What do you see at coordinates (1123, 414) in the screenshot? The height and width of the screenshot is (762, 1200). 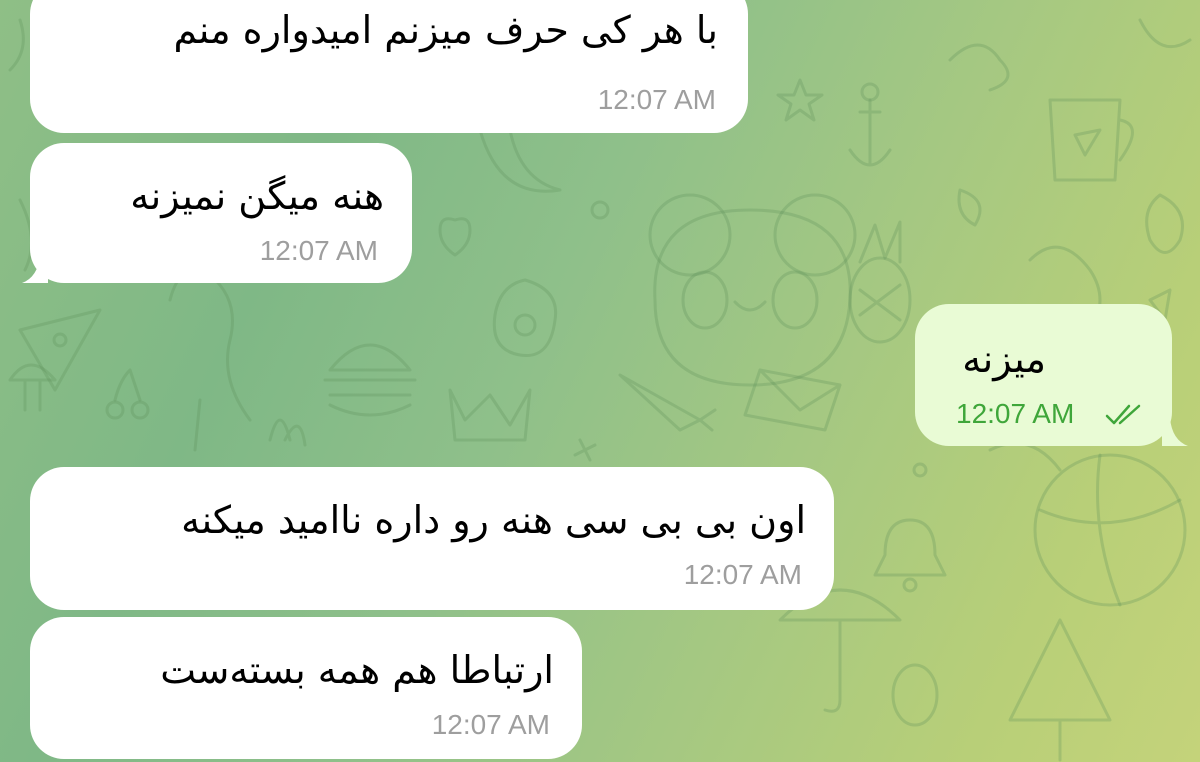 I see `double-check-icon` at bounding box center [1123, 414].